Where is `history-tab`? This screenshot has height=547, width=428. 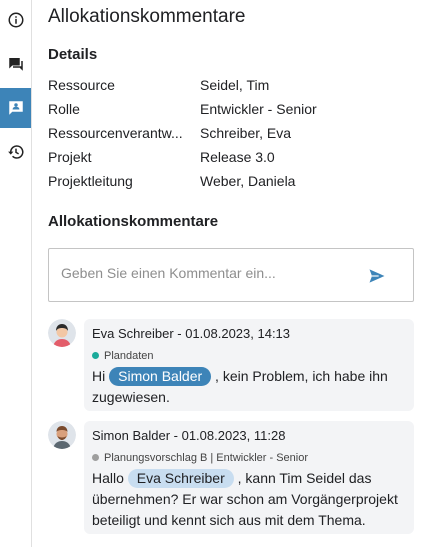 history-tab is located at coordinates (15, 152).